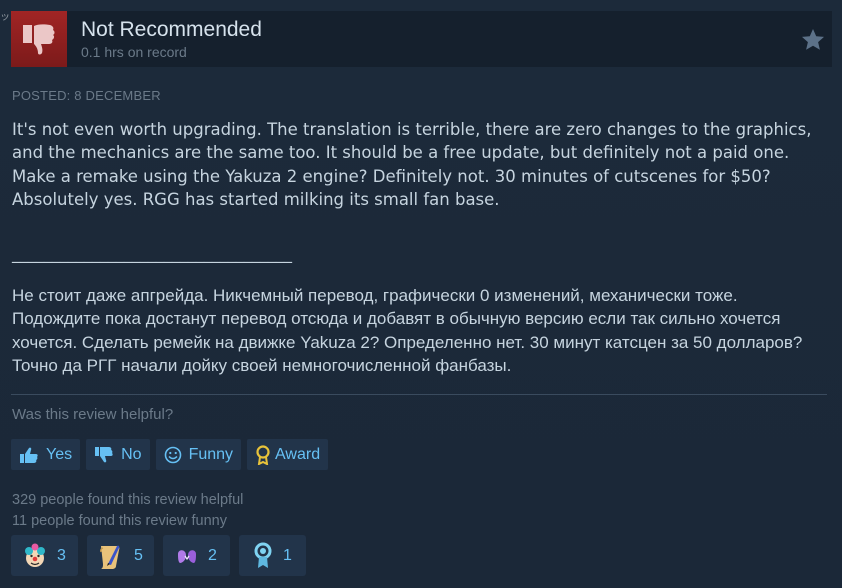 This screenshot has width=842, height=588. What do you see at coordinates (128, 500) in the screenshot?
I see `helpful-count: 329 people found this review helpful` at bounding box center [128, 500].